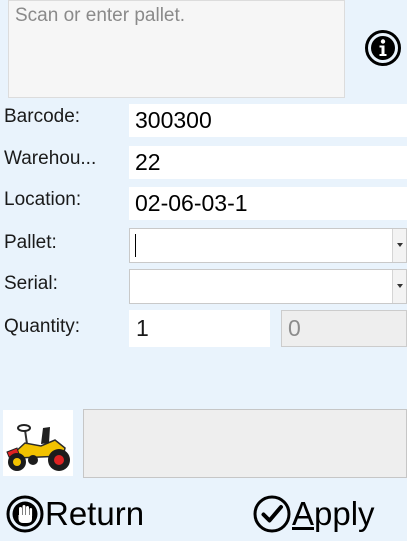 This screenshot has height=541, width=407. Describe the element at coordinates (42, 326) in the screenshot. I see `quantity-label: Quantity:` at that location.